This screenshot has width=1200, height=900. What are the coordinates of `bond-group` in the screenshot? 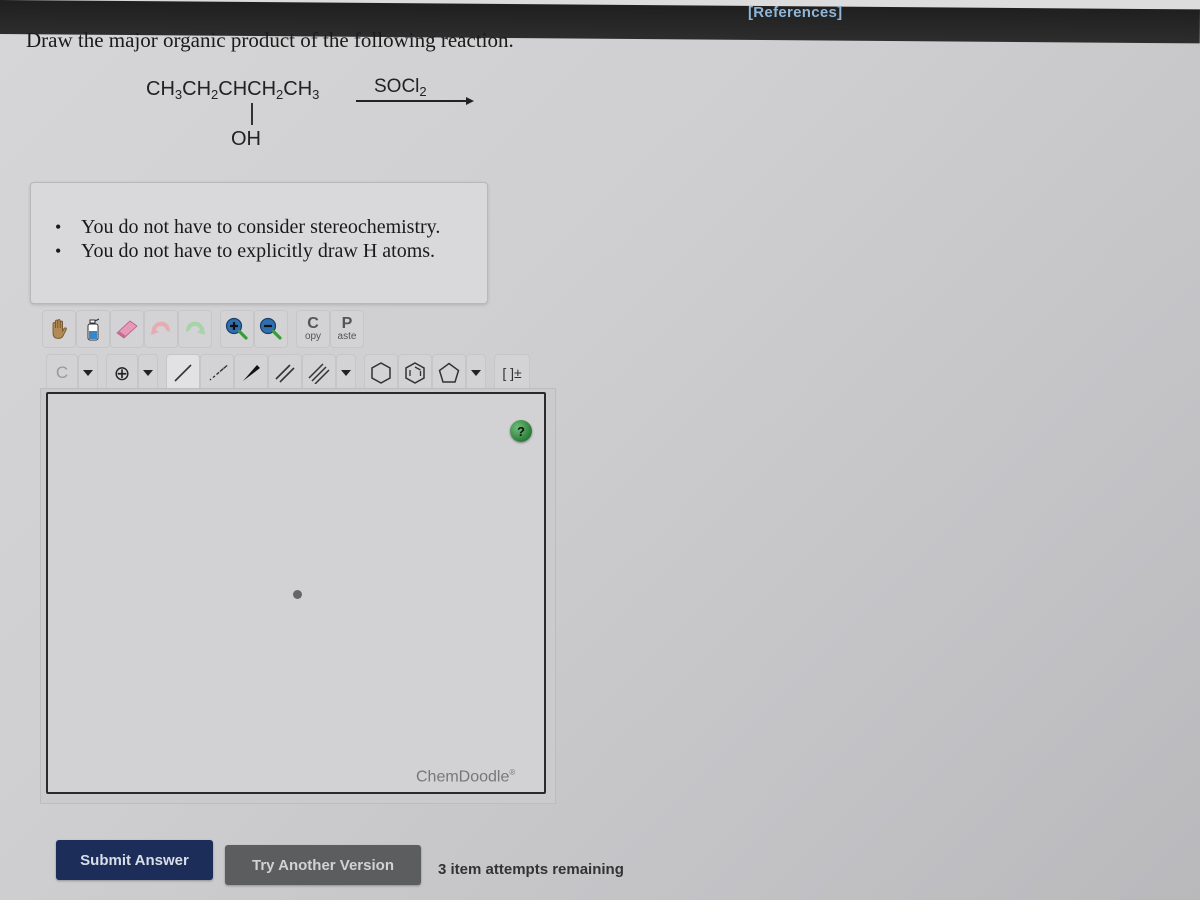 It's located at (261, 373).